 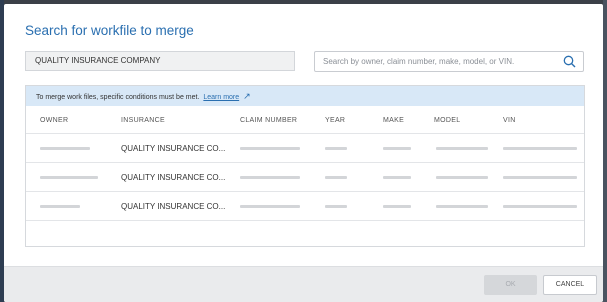 I want to click on column-insurance: INSURANCE, so click(x=143, y=120).